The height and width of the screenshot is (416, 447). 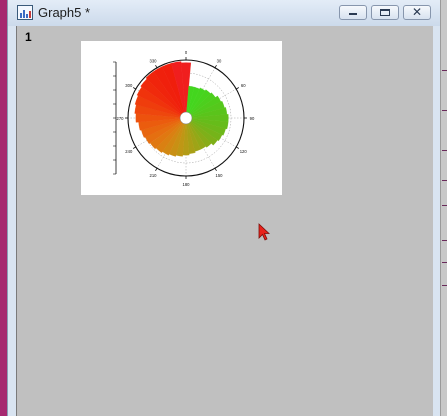 What do you see at coordinates (264, 234) in the screenshot?
I see `arrow-cursor-icon` at bounding box center [264, 234].